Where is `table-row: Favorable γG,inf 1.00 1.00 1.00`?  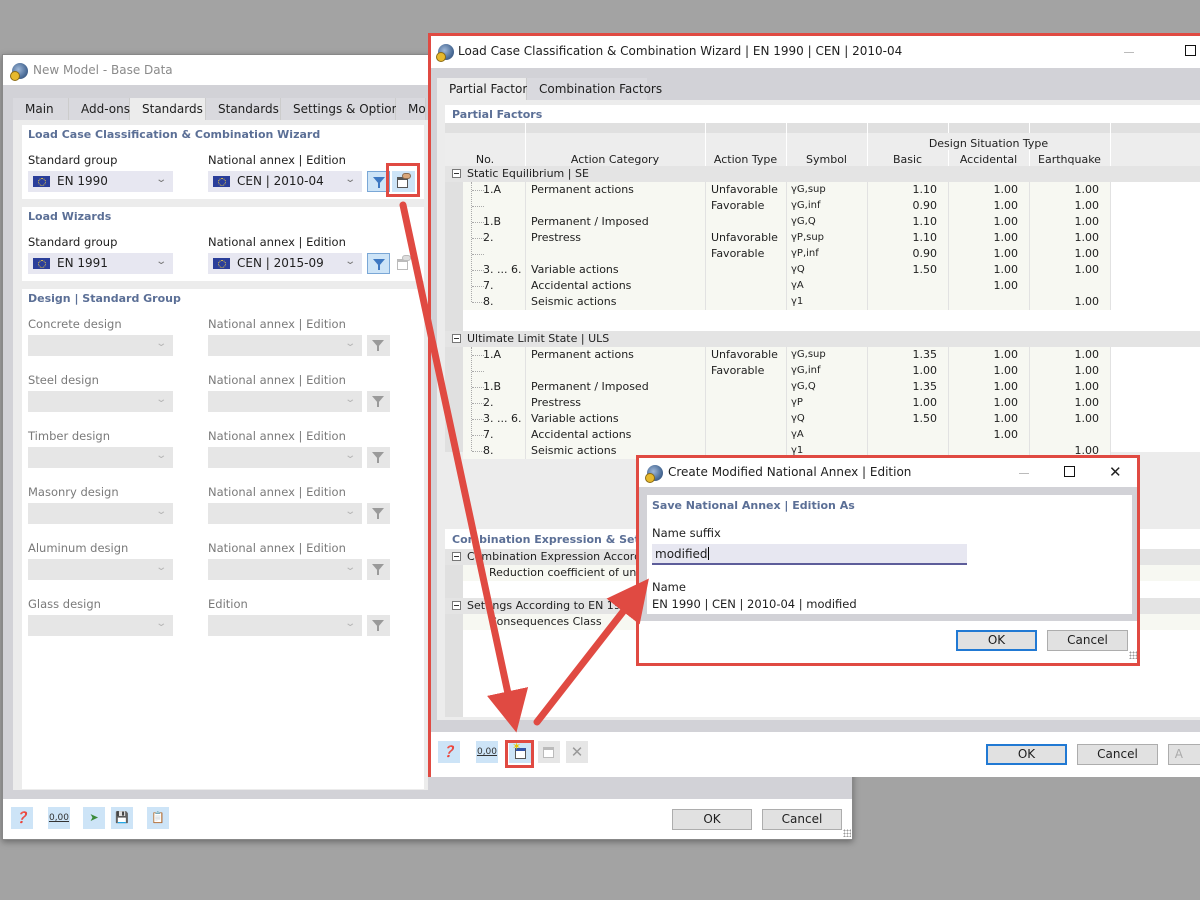 table-row: Favorable γG,inf 1.00 1.00 1.00 is located at coordinates (786, 371).